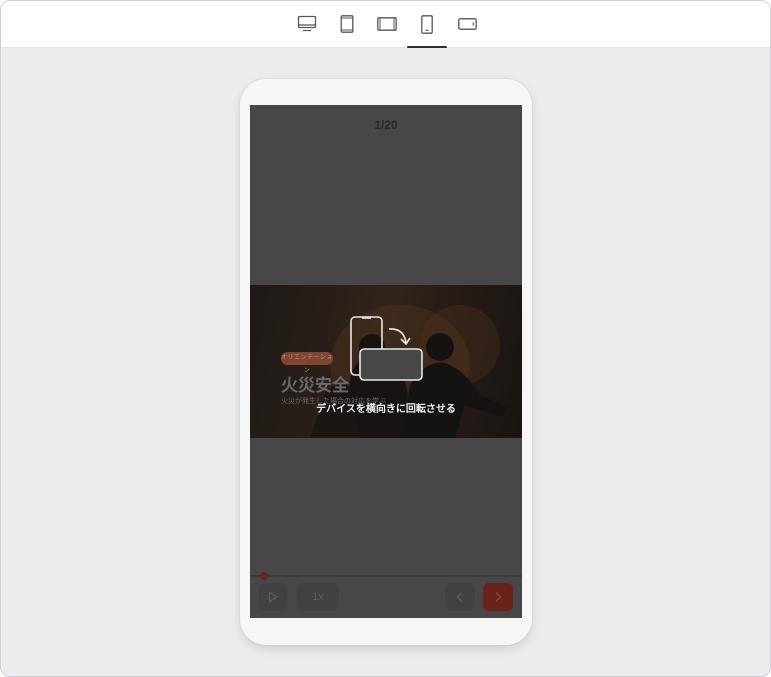 This screenshot has width=771, height=677. I want to click on previous-slide-button, so click(460, 597).